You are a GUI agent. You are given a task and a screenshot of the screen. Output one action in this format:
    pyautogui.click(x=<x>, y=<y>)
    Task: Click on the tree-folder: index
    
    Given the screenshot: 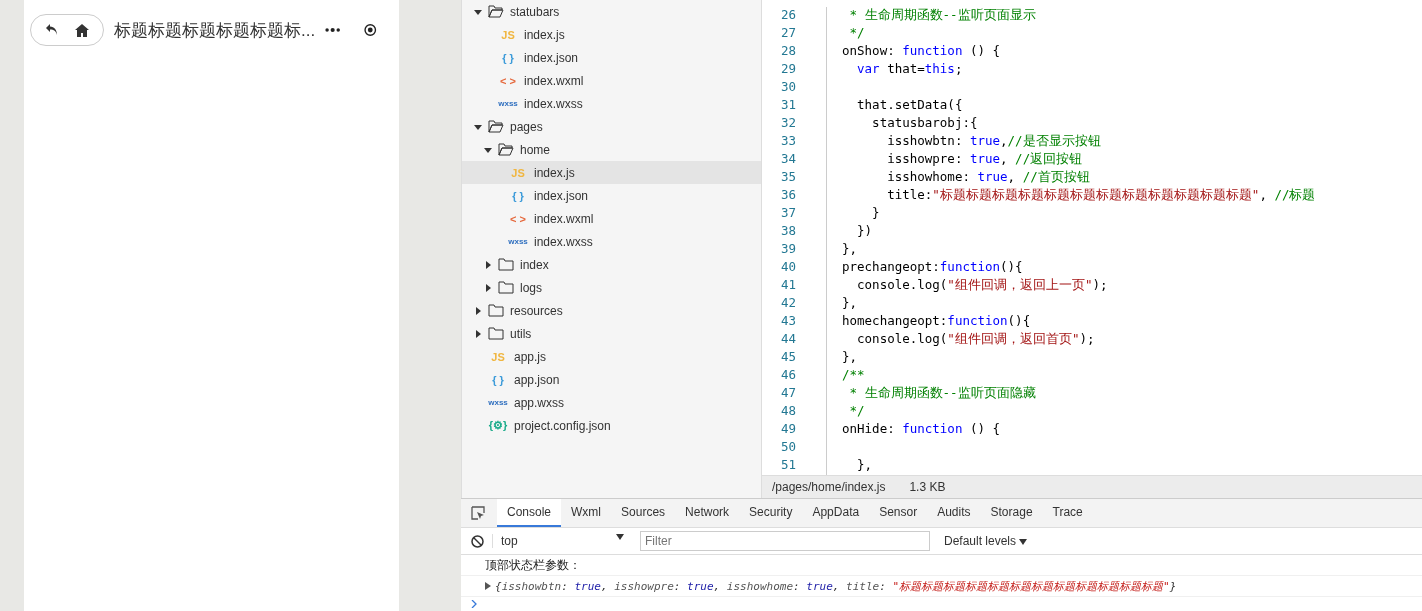 What is the action you would take?
    pyautogui.click(x=611, y=264)
    